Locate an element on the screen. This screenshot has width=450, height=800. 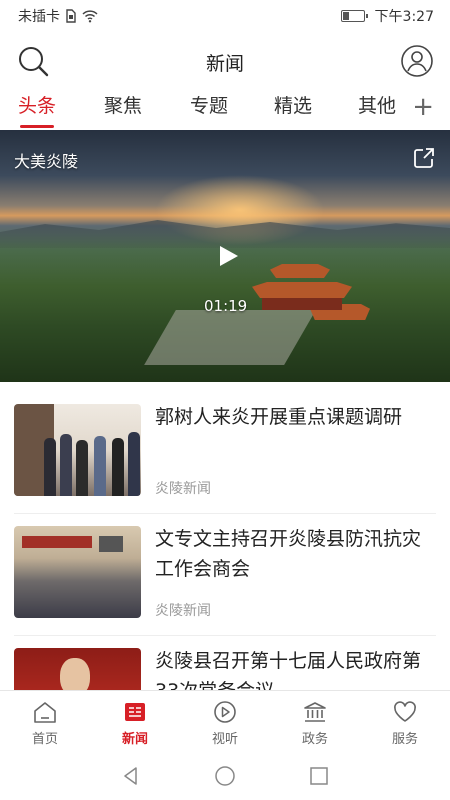
share-icon is located at coordinates (424, 158).